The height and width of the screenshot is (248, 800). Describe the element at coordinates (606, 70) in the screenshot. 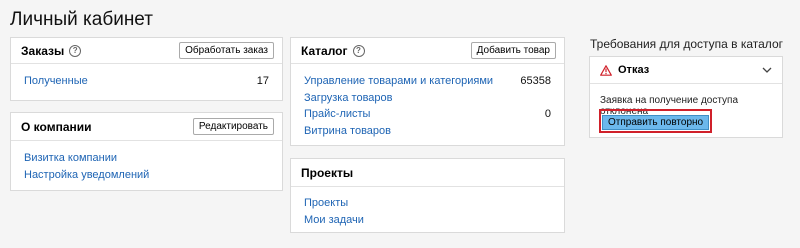

I see `warning-icon` at that location.